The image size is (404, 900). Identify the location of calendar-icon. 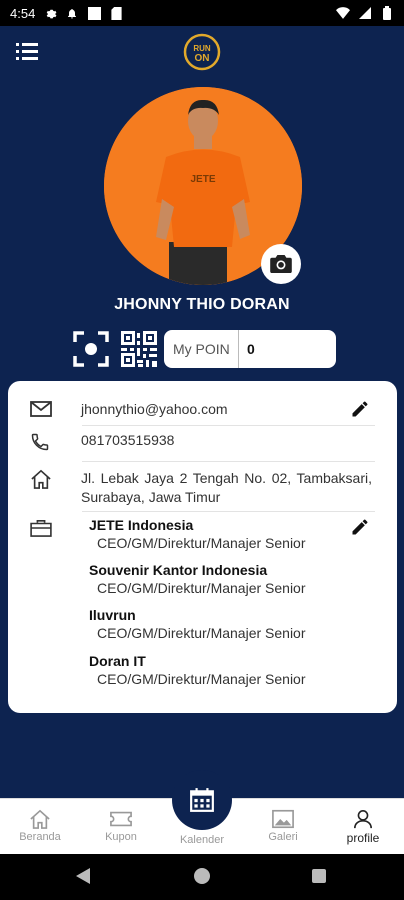
(202, 800).